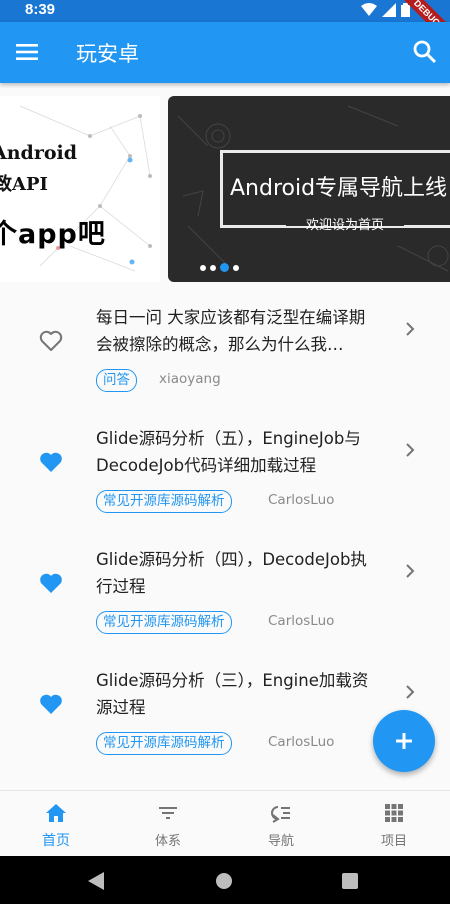 Image resolution: width=450 pixels, height=904 pixels. Describe the element at coordinates (168, 824) in the screenshot. I see `nav-item-system: 体系` at that location.